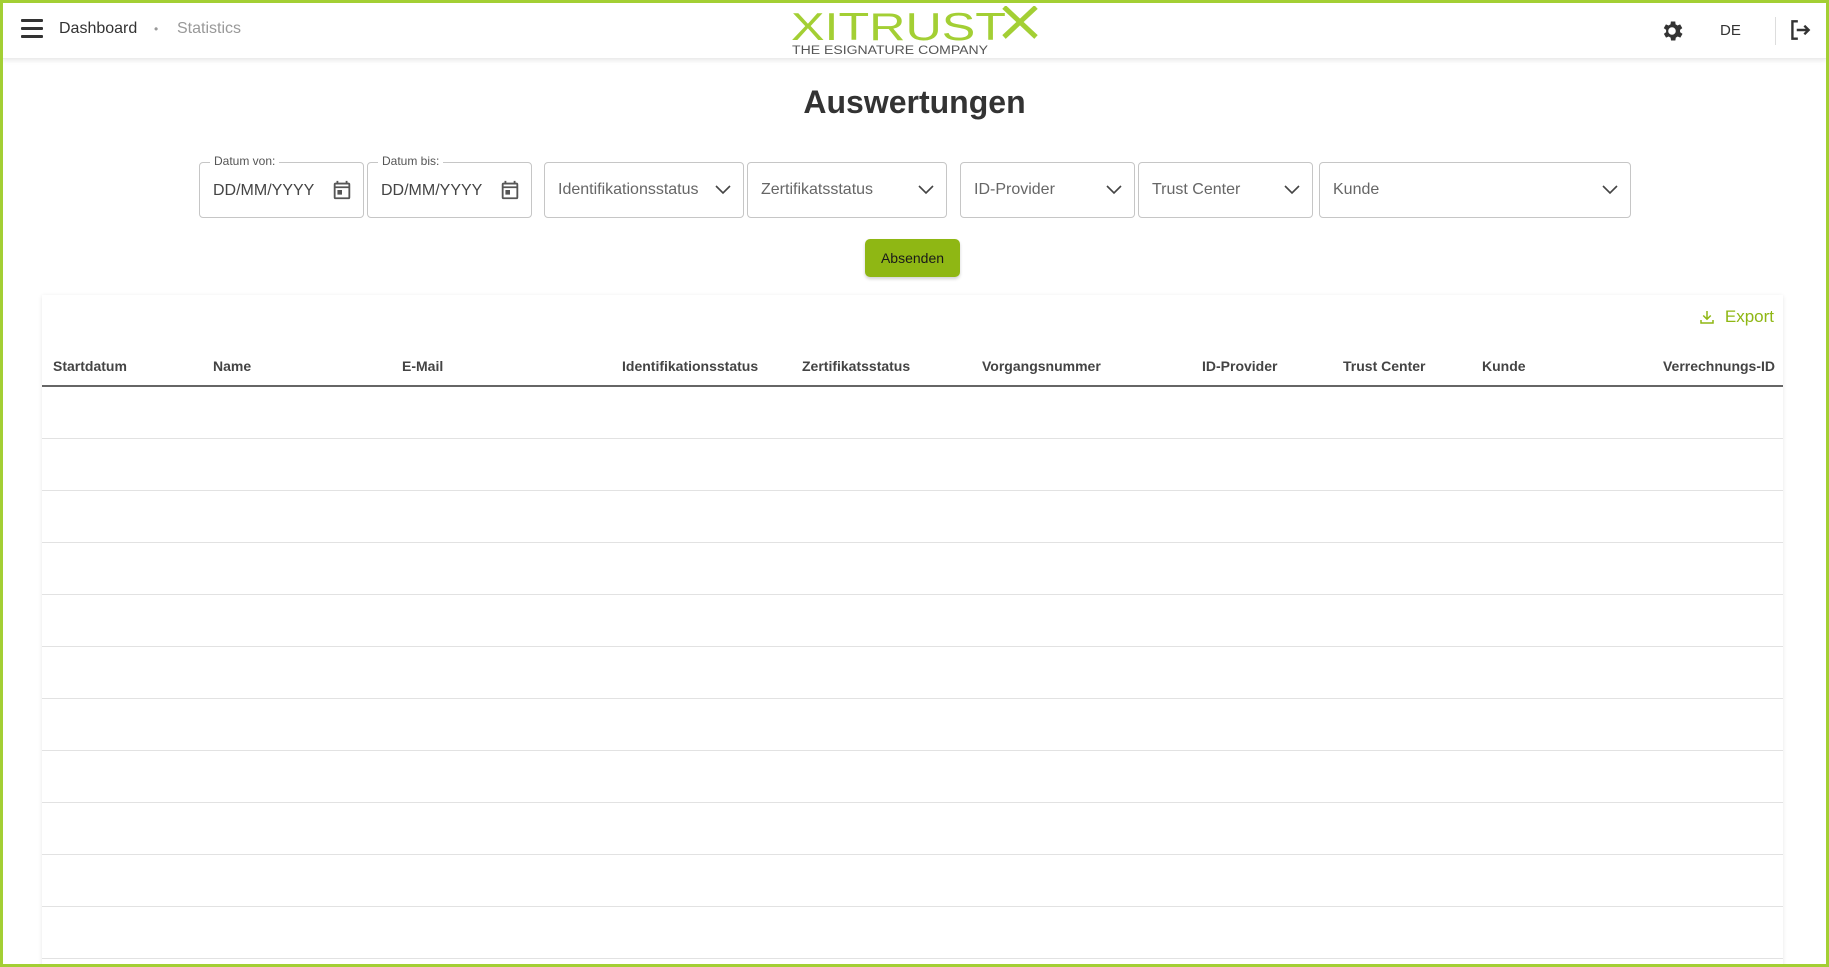 The width and height of the screenshot is (1829, 967). I want to click on column-header-name: Name, so click(232, 366).